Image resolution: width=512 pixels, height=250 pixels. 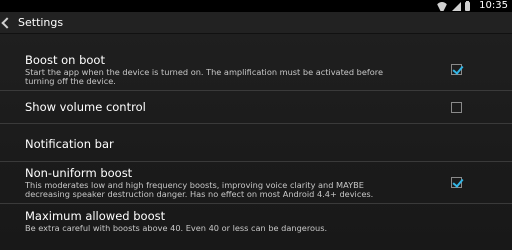 What do you see at coordinates (456, 6) in the screenshot?
I see `signal-icon` at bounding box center [456, 6].